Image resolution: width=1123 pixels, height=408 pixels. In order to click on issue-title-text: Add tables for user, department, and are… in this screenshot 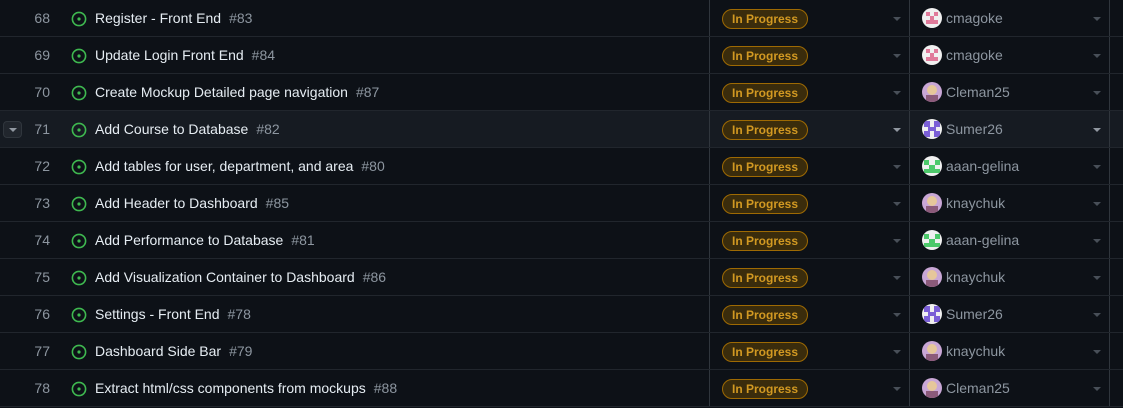, I will do `click(224, 166)`.